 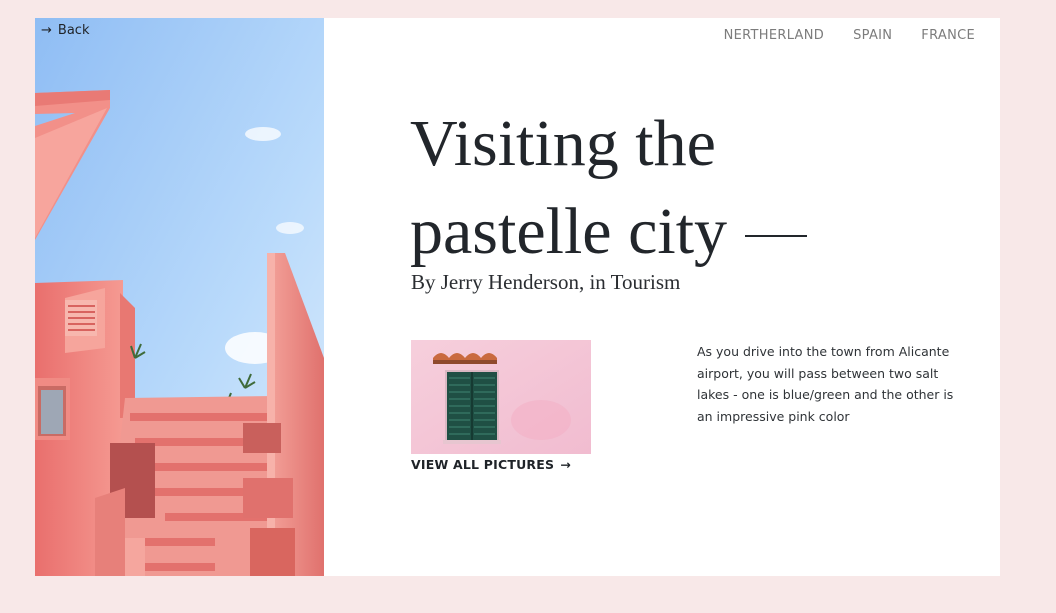 I want to click on nav-item-spain: SPAIN, so click(x=872, y=35).